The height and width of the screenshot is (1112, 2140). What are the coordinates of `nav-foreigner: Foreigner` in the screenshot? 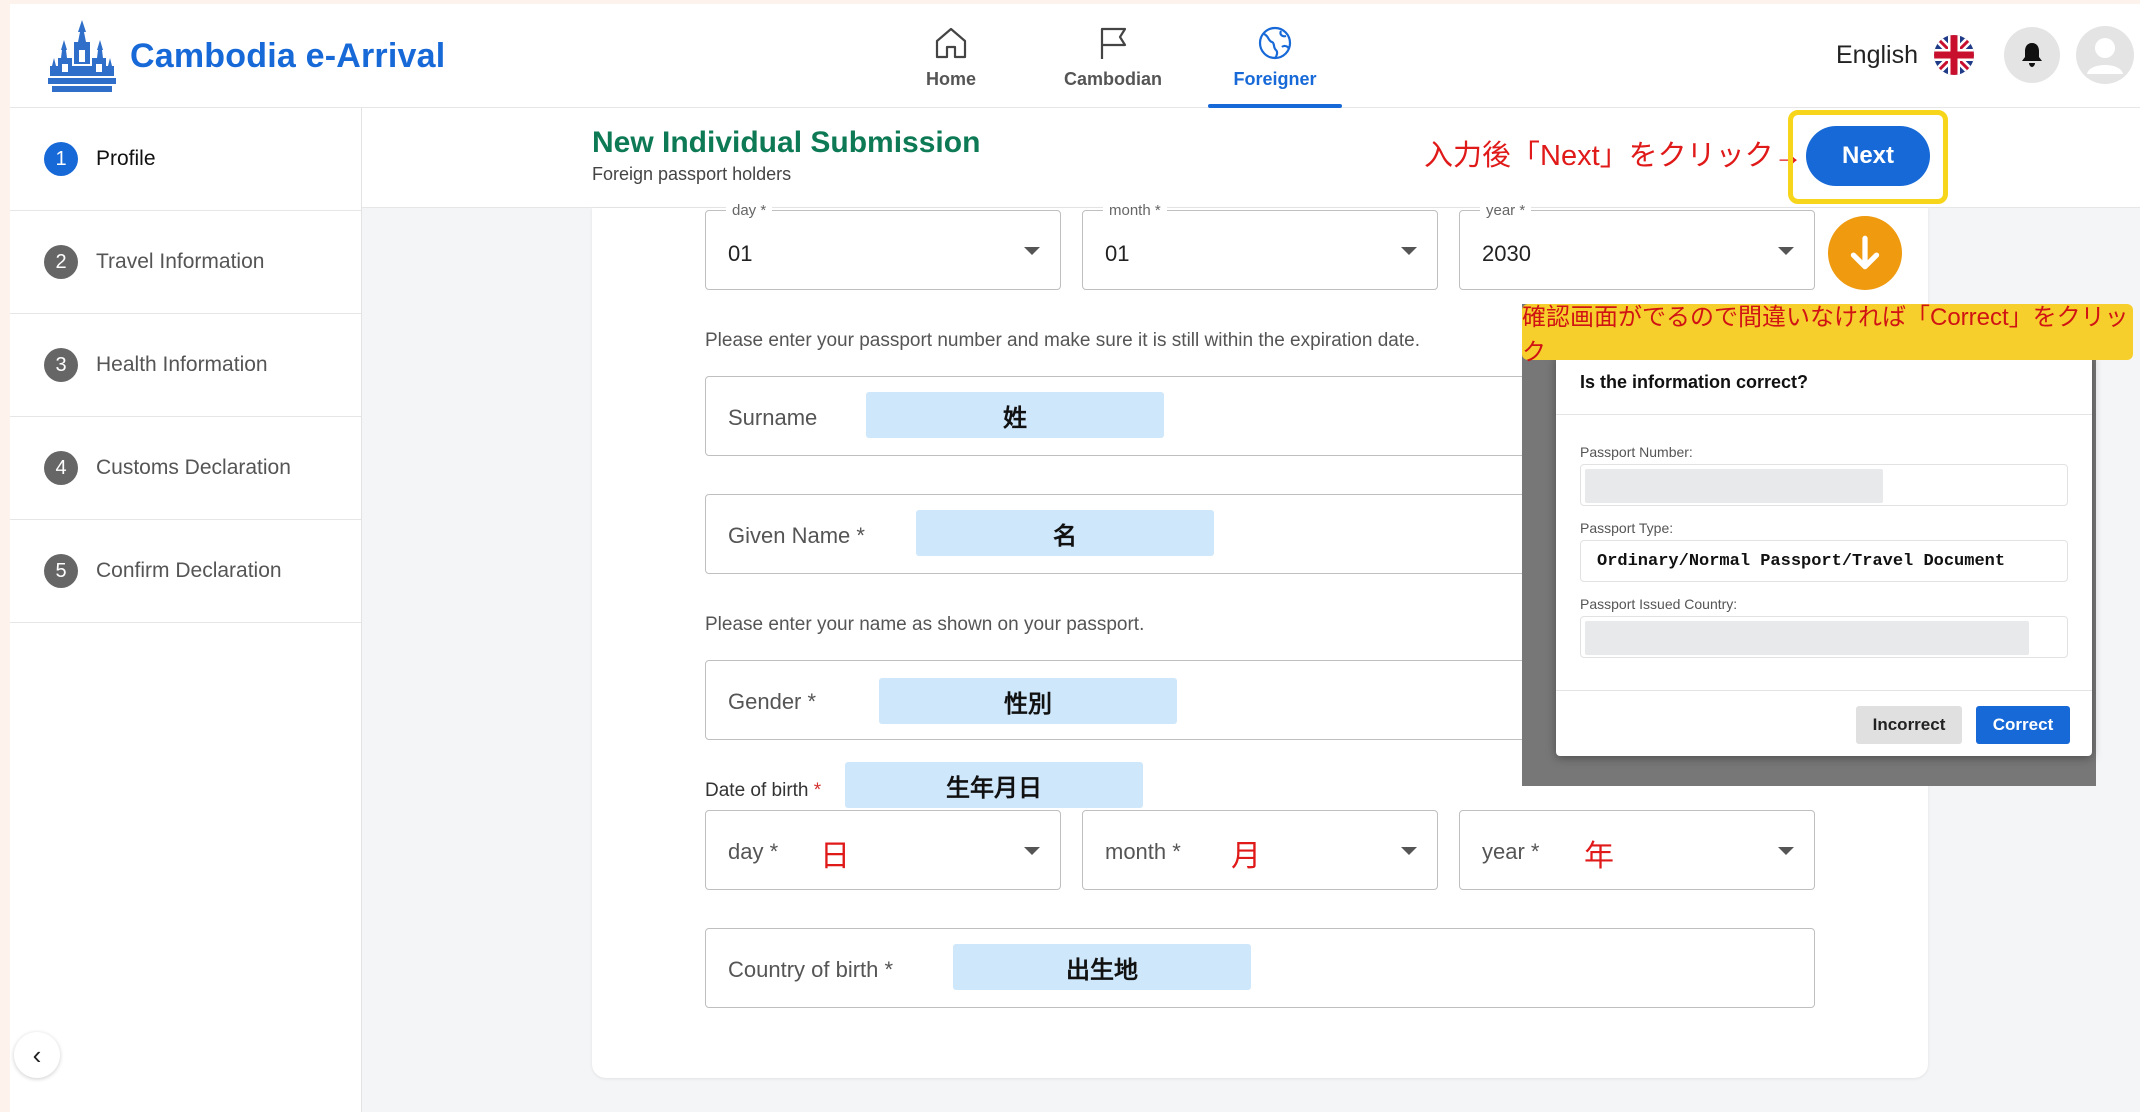 It's located at (1275, 56).